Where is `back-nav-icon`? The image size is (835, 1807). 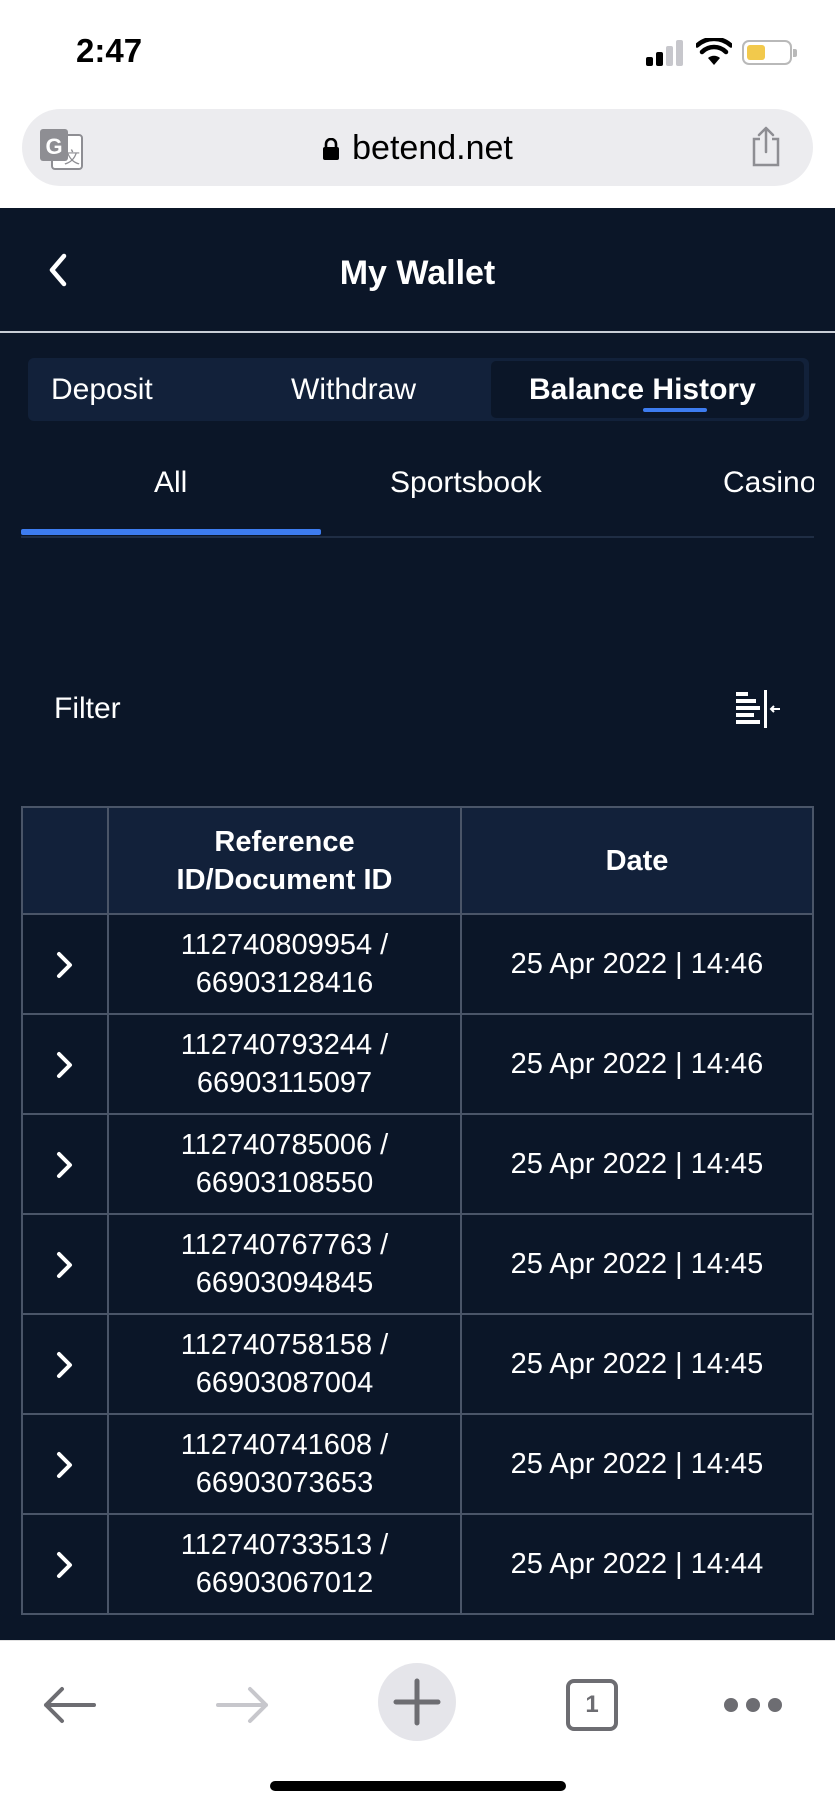
back-nav-icon is located at coordinates (69, 1705).